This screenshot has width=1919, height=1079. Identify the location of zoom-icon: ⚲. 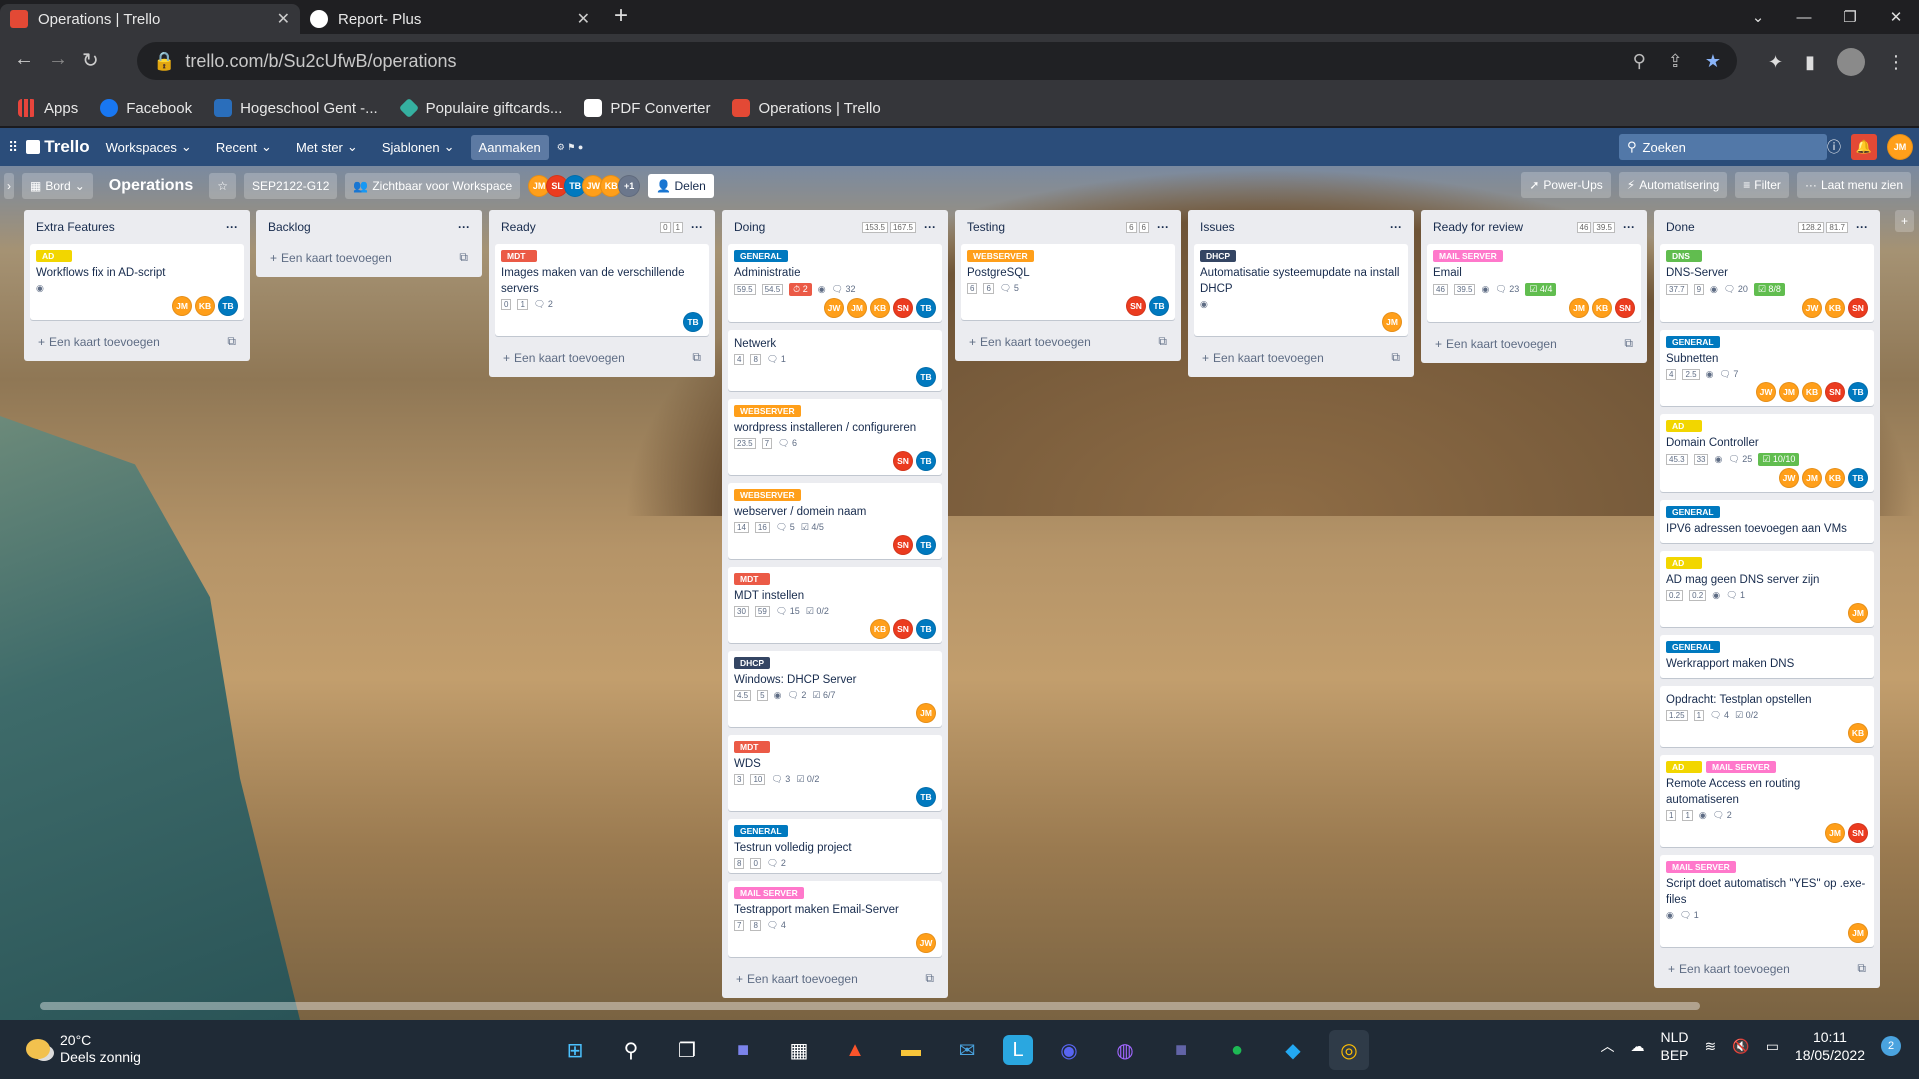
(1639, 61).